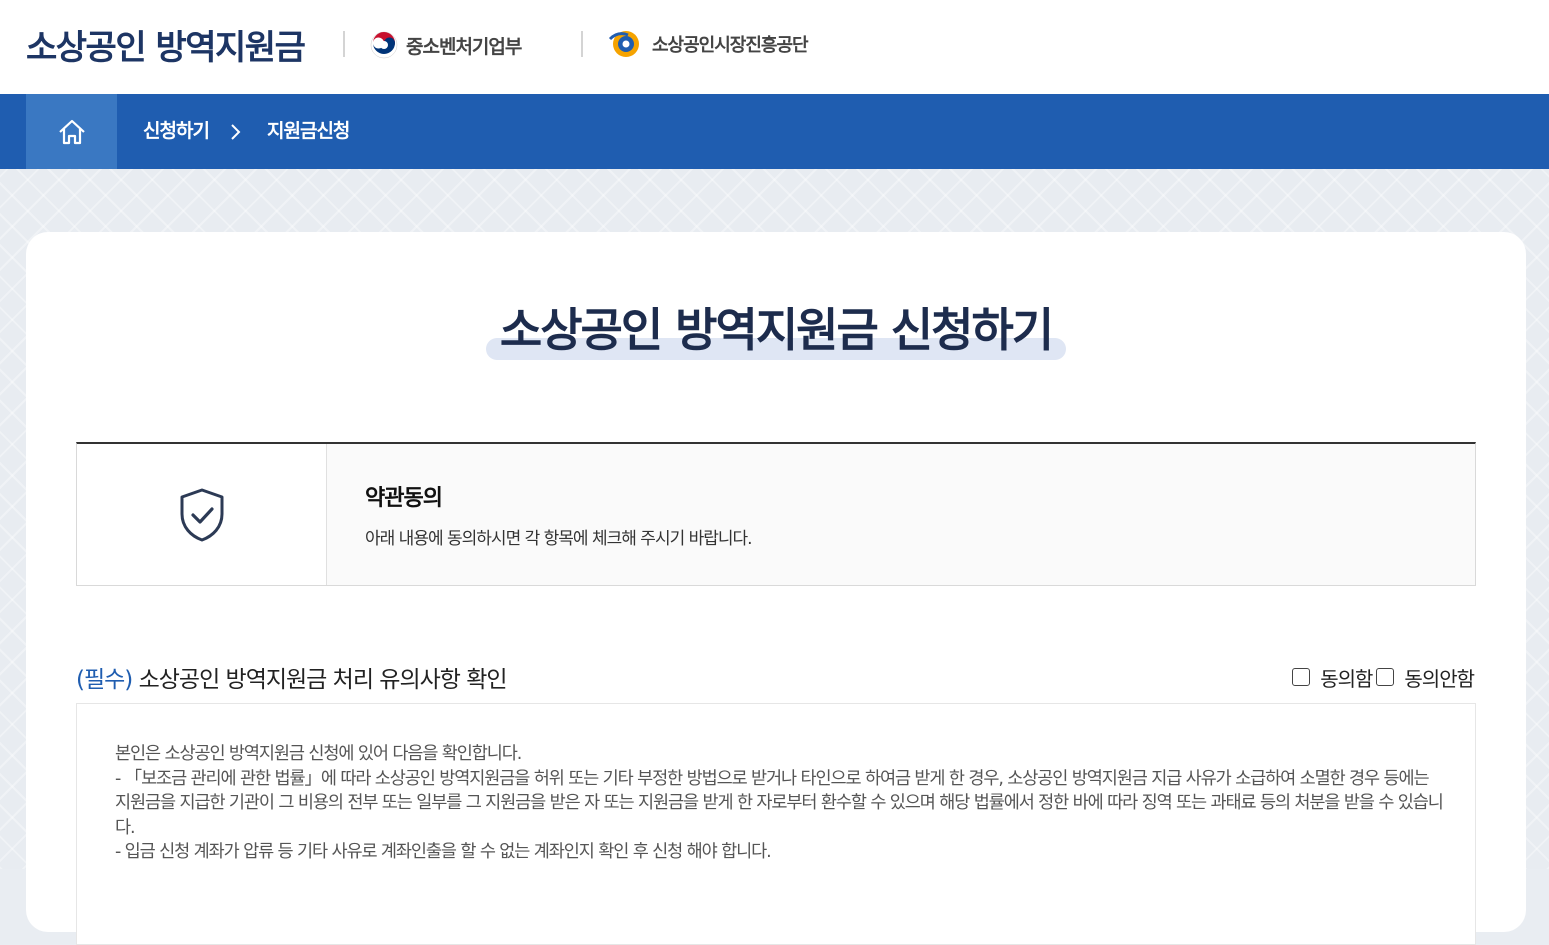  I want to click on agree-option: 동의함, so click(1332, 677).